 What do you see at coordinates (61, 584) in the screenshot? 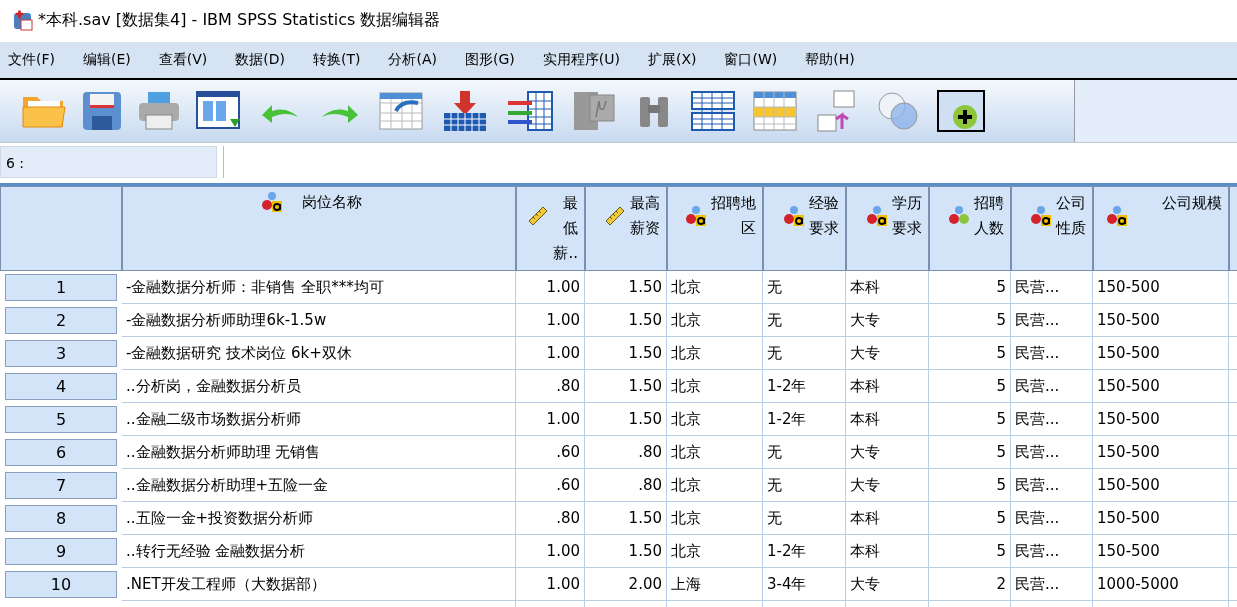
I see `row-number: 10` at bounding box center [61, 584].